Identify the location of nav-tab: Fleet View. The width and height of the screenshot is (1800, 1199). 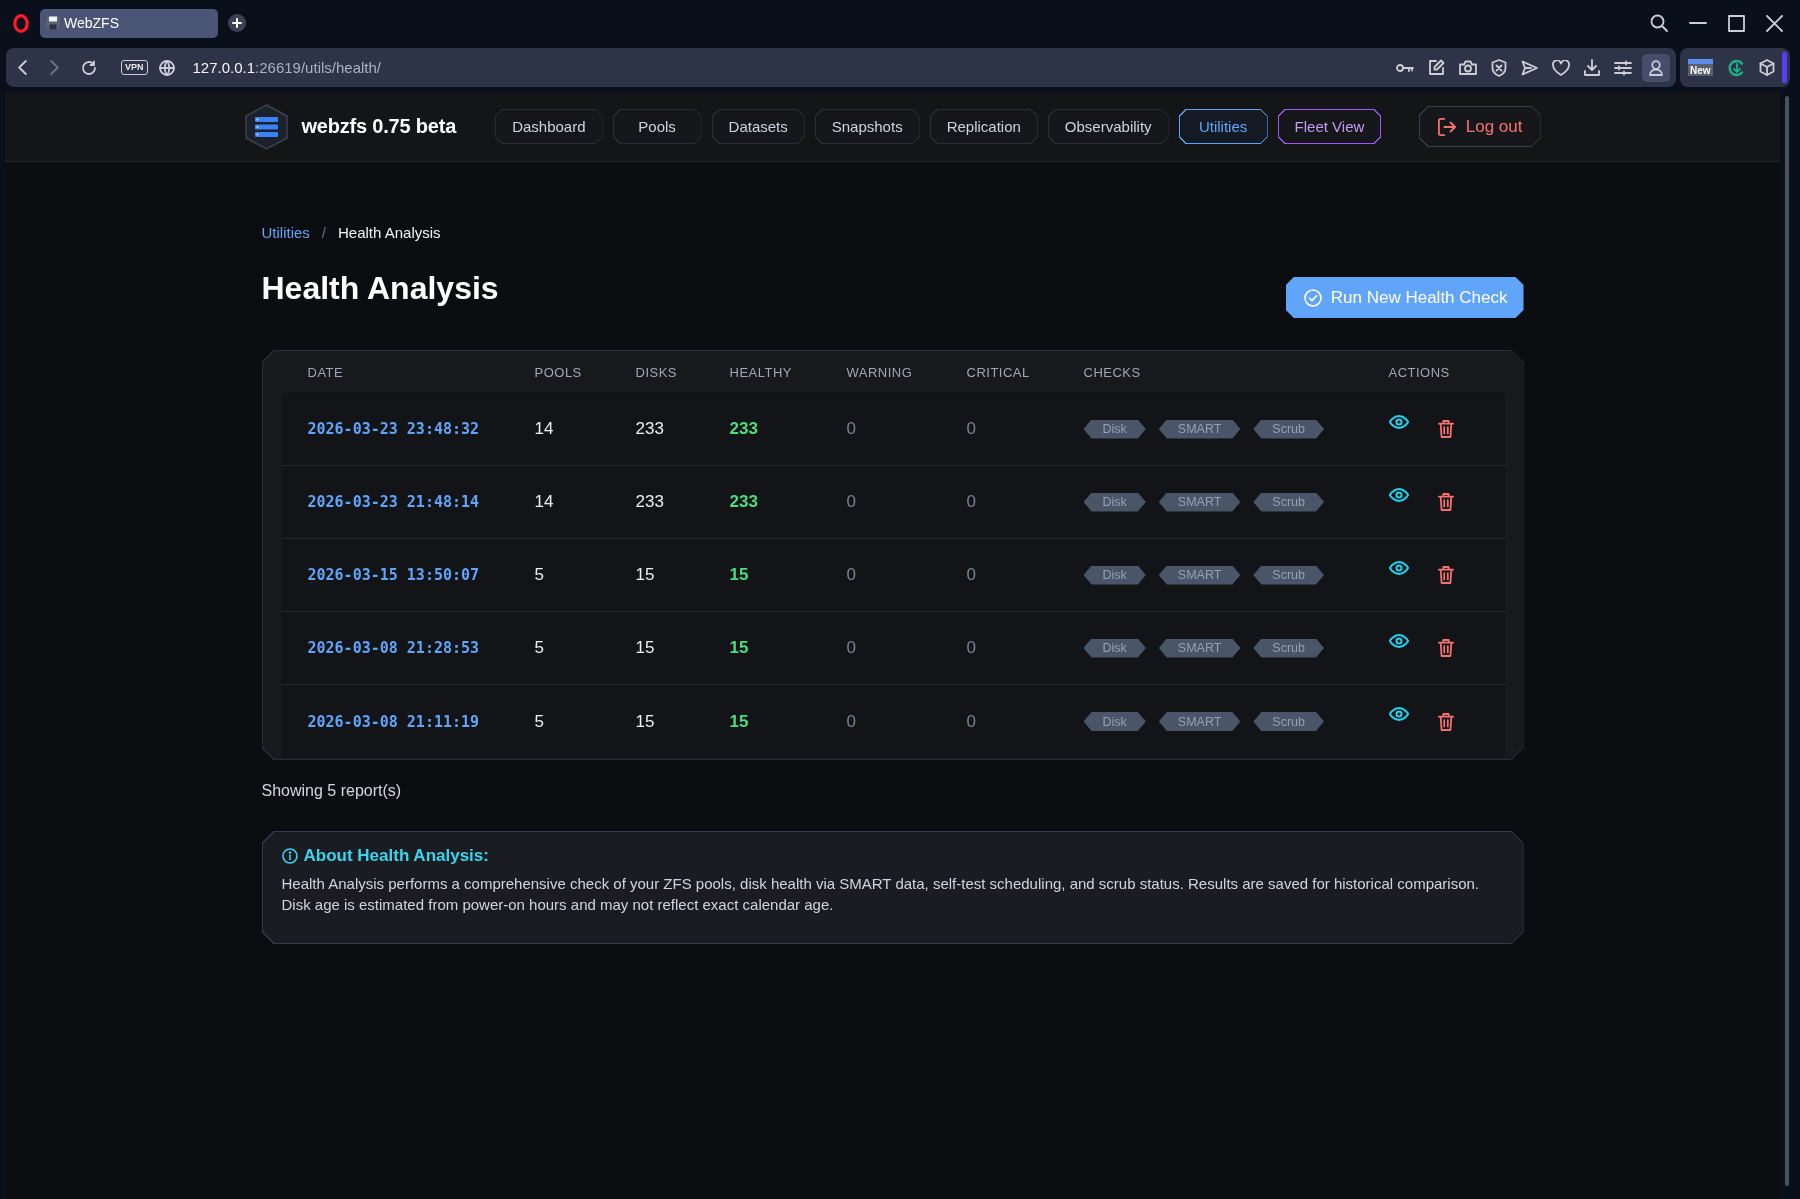
(1329, 126).